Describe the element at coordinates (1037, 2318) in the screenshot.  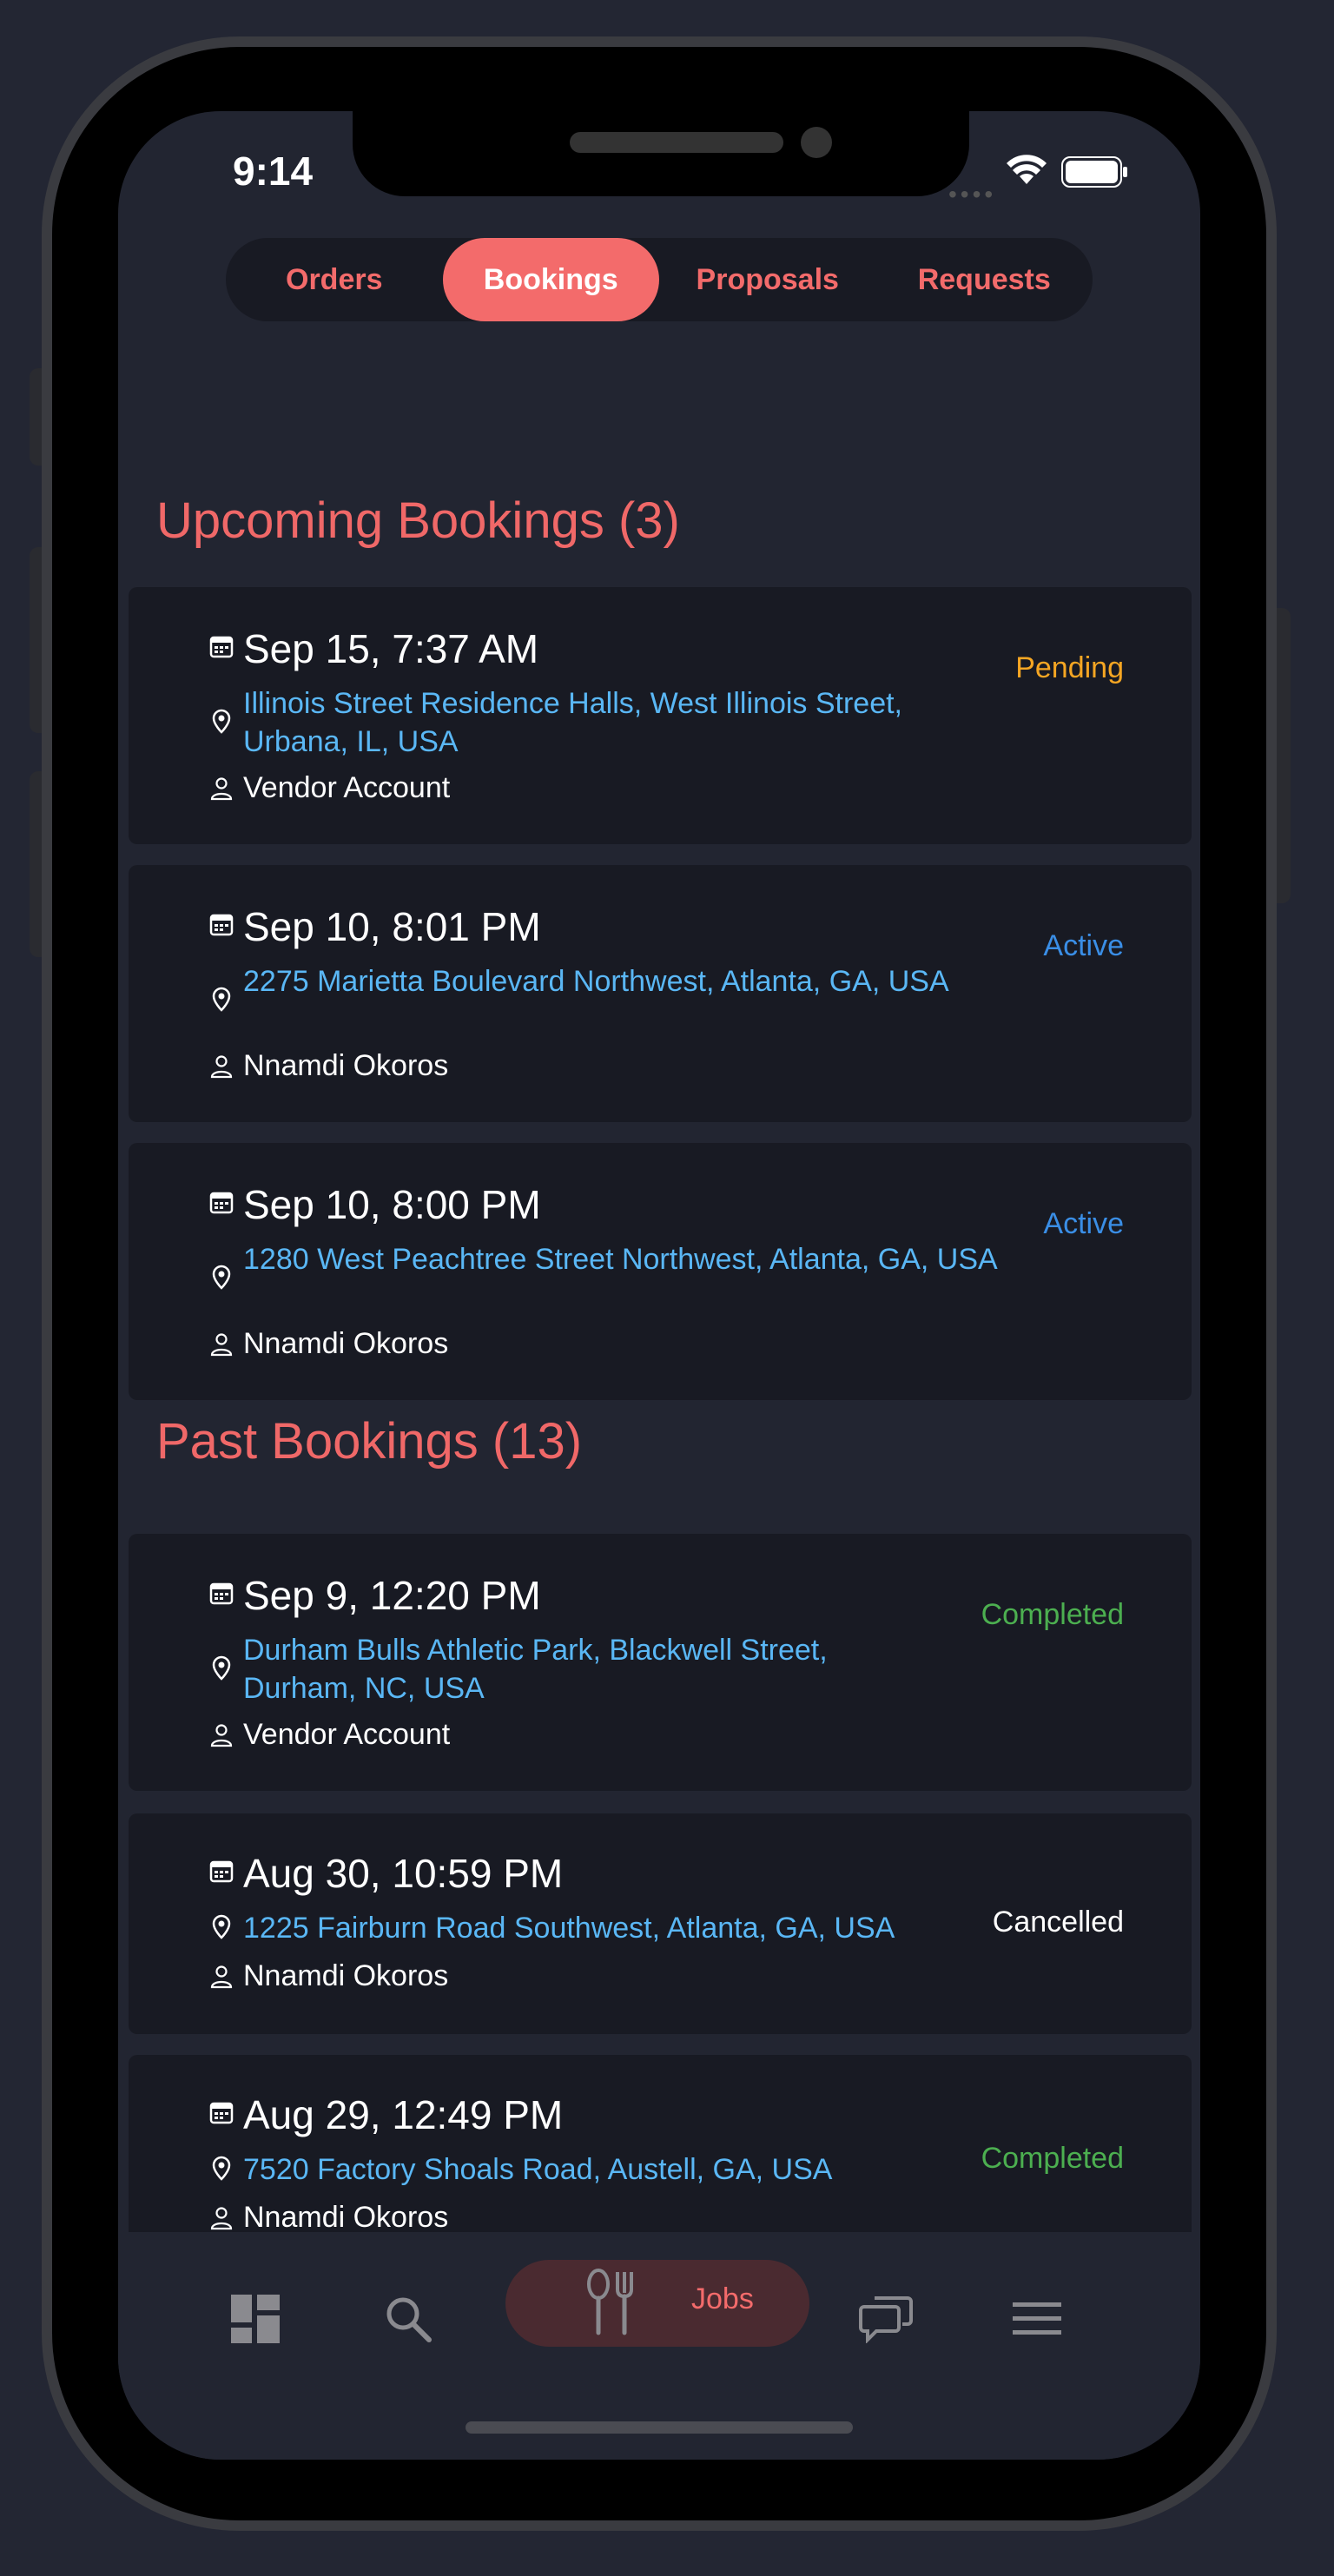
I see `menu-icon` at that location.